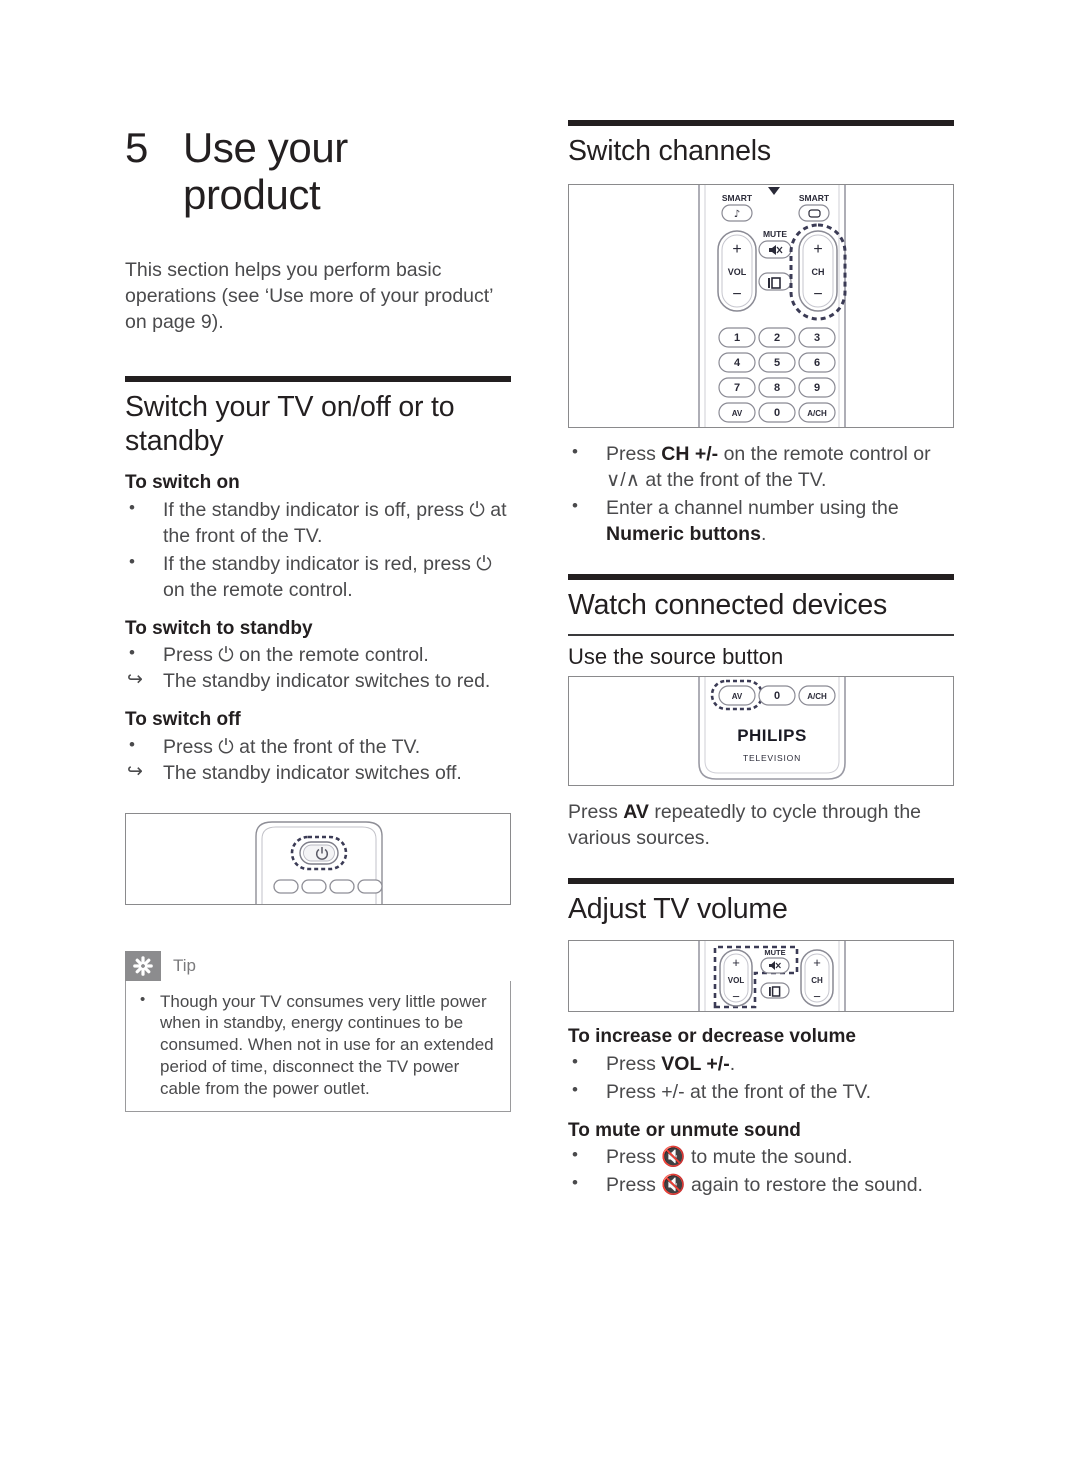  I want to click on figure-remote-volume: + VOL − MUTE + CH −, so click(761, 976).